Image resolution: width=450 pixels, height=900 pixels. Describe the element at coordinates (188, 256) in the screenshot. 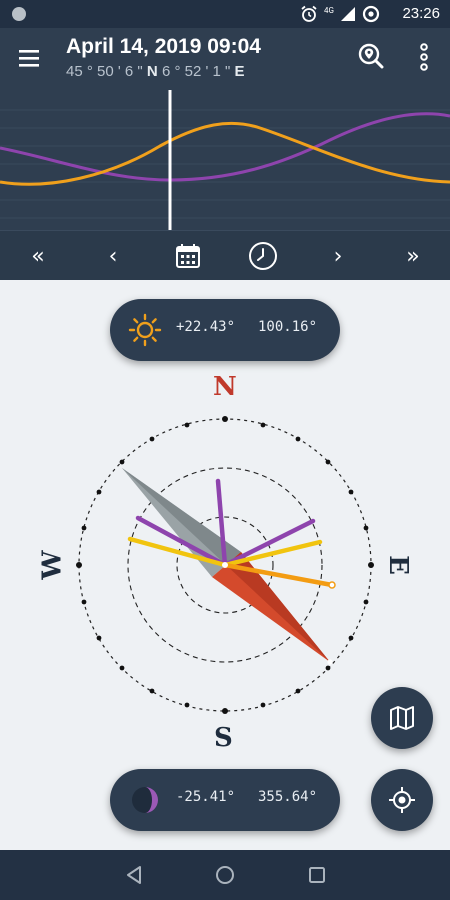

I see `calendar-icon` at that location.